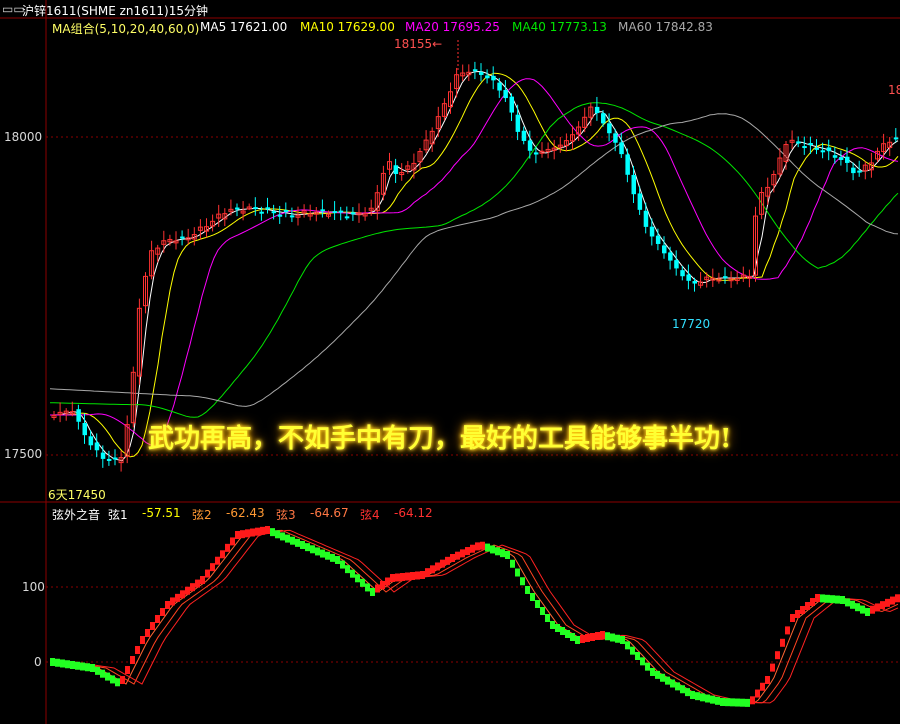 This screenshot has width=900, height=724. What do you see at coordinates (125, 28) in the screenshot?
I see `ma-group-label: MA组合(5,10,20,40,60,0)` at bounding box center [125, 28].